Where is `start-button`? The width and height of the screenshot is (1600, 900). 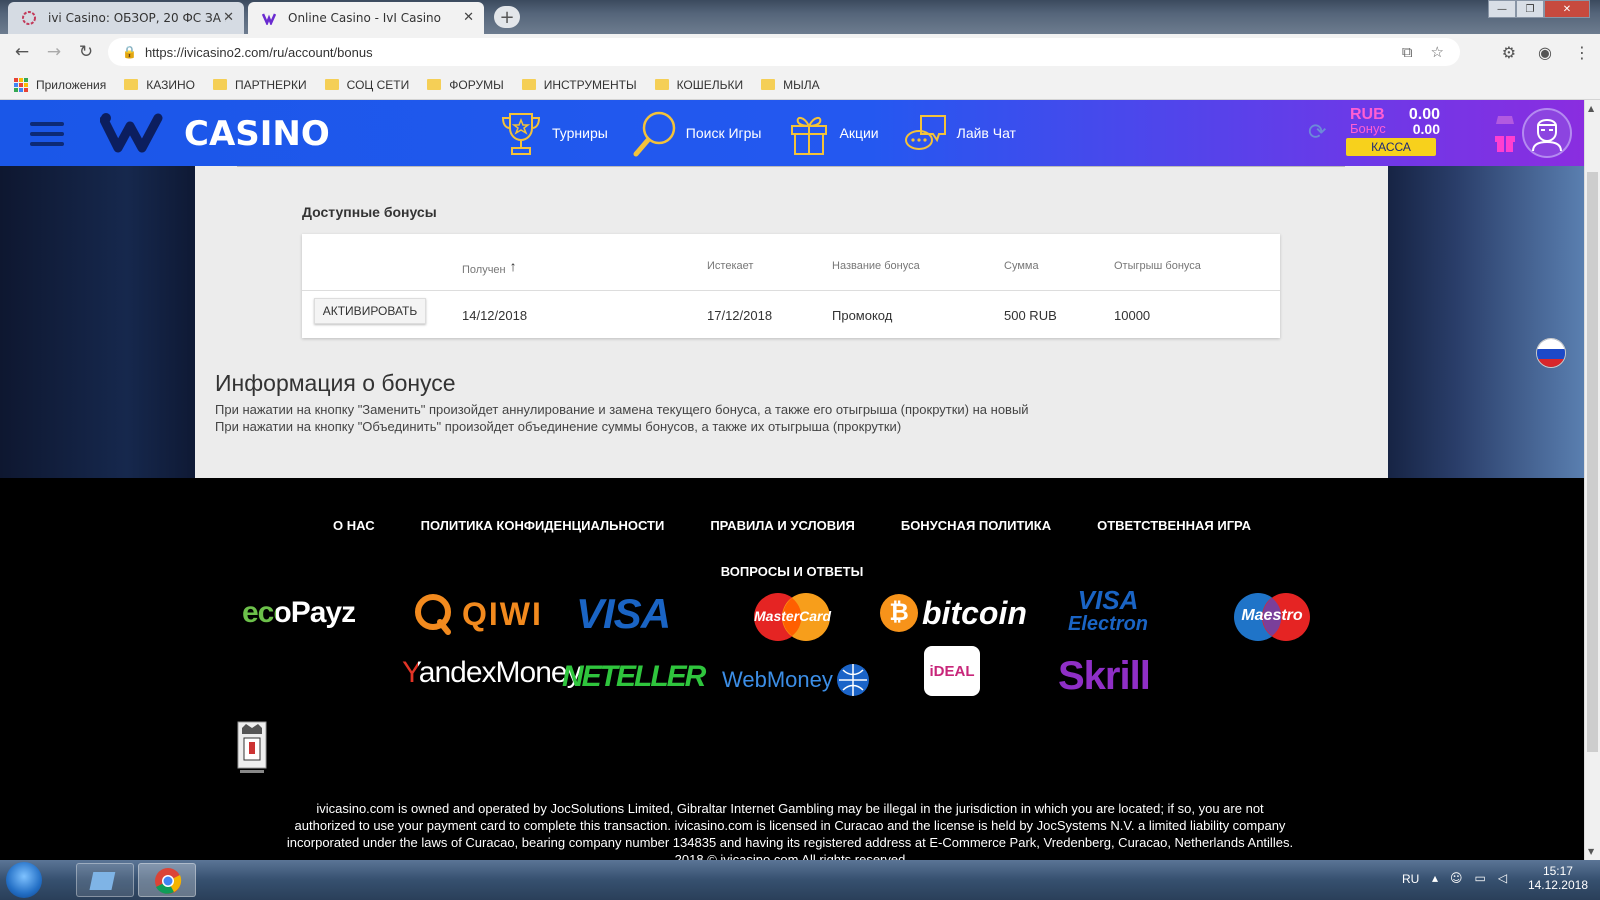
start-button is located at coordinates (24, 880).